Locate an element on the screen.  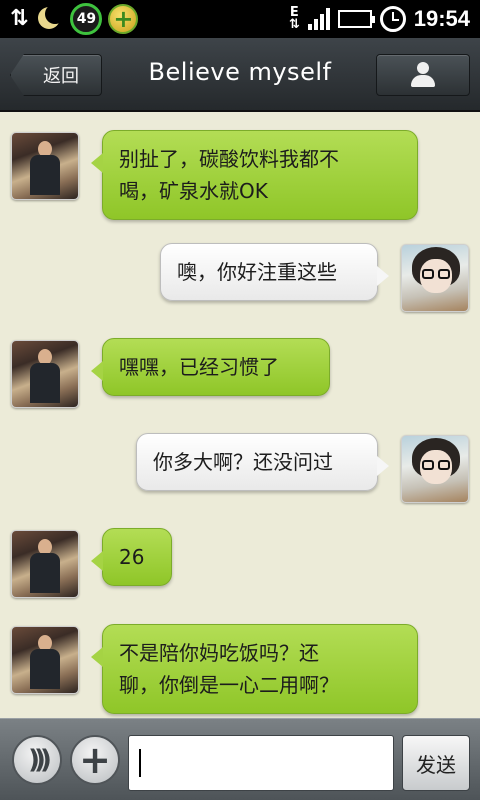
message-input is located at coordinates (261, 763).